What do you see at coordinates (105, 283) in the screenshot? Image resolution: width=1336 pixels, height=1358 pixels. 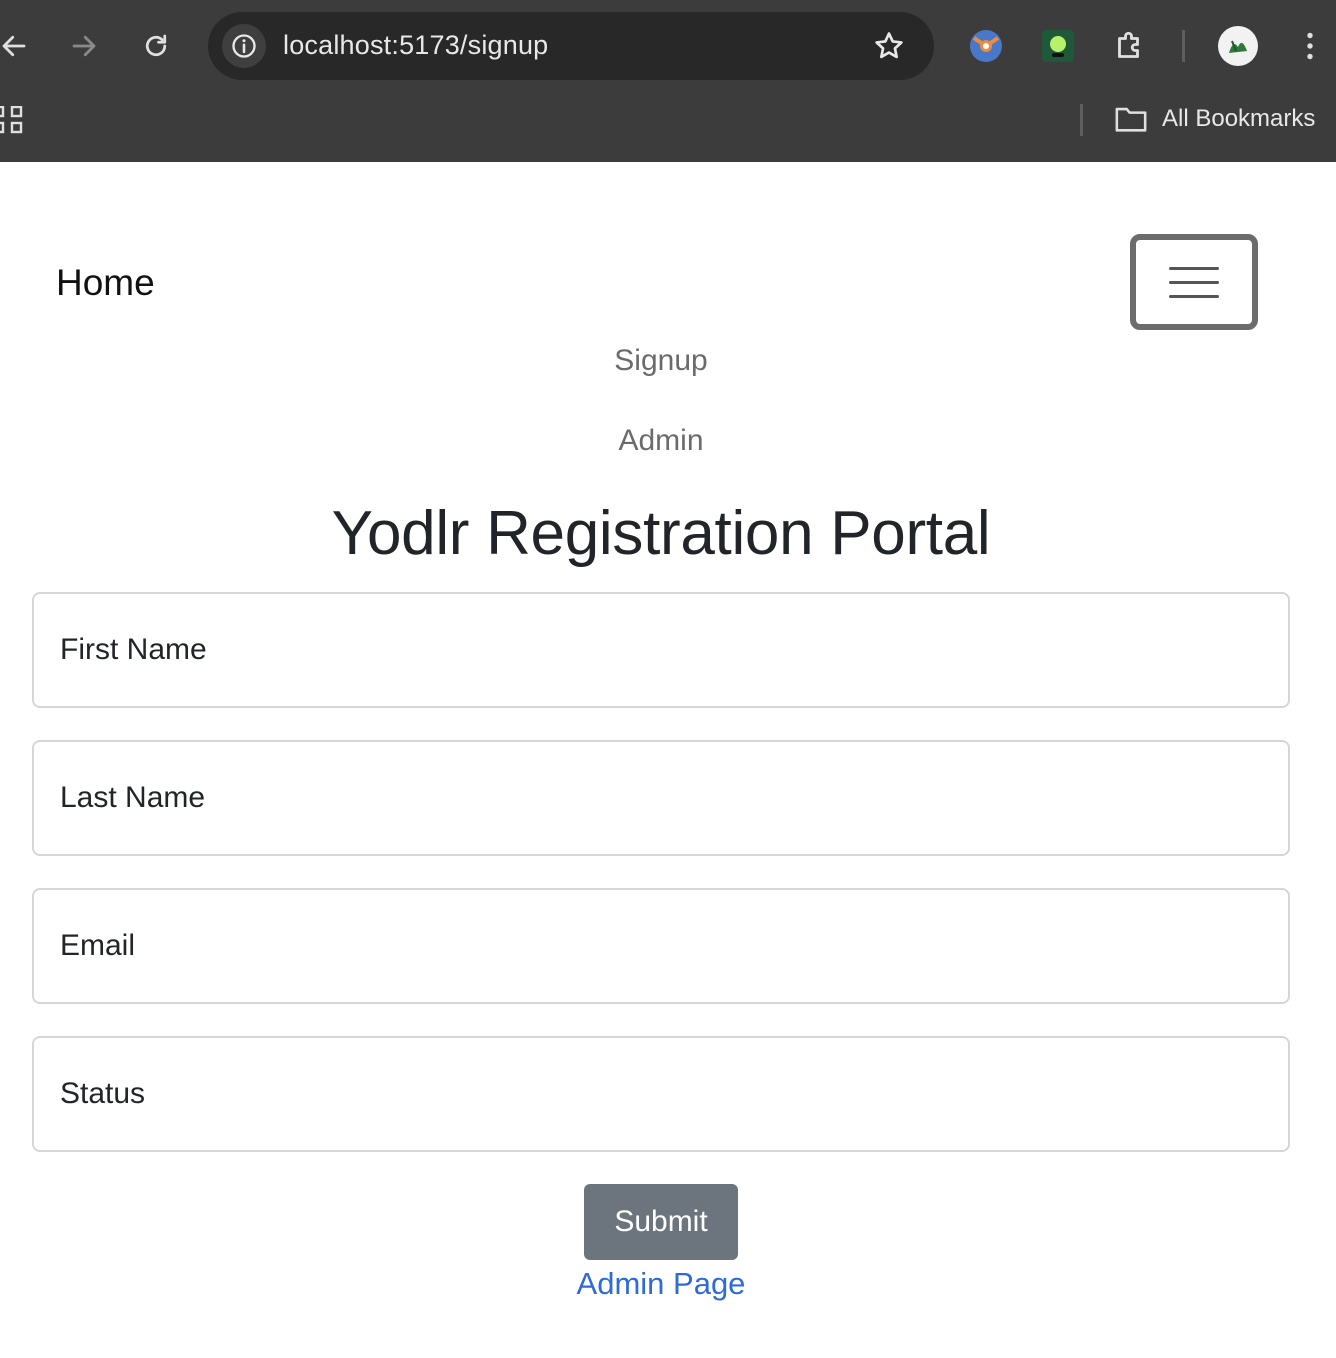 I see `navbar-brand-home: Home` at bounding box center [105, 283].